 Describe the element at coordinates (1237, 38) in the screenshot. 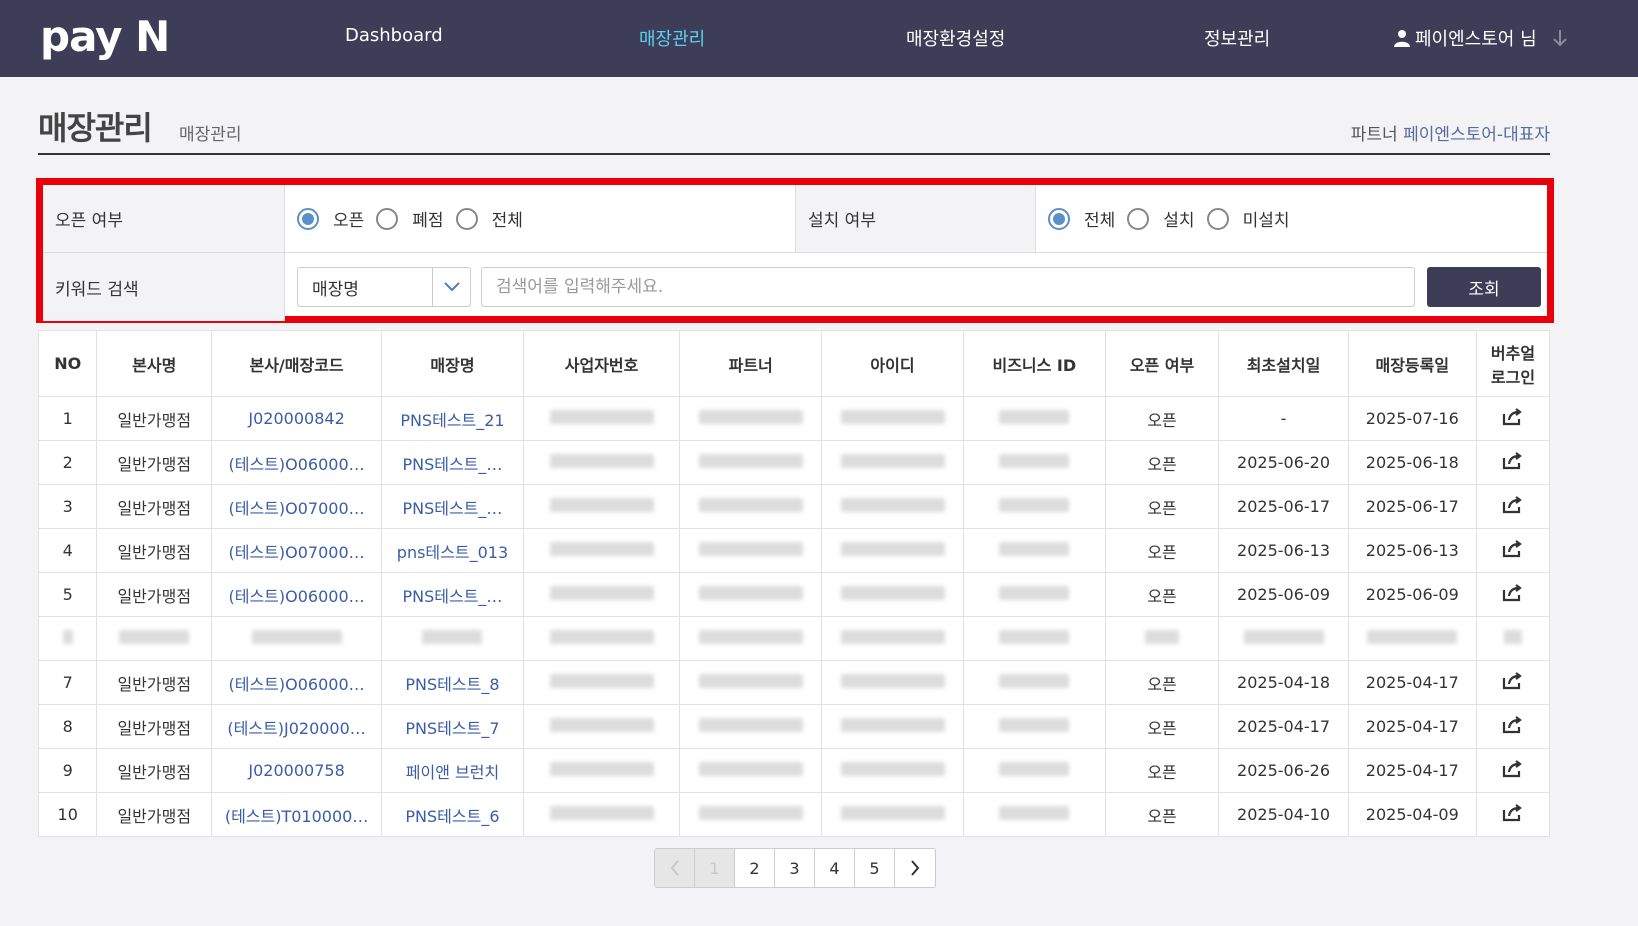

I see `nav-info-management: 정보관리` at that location.